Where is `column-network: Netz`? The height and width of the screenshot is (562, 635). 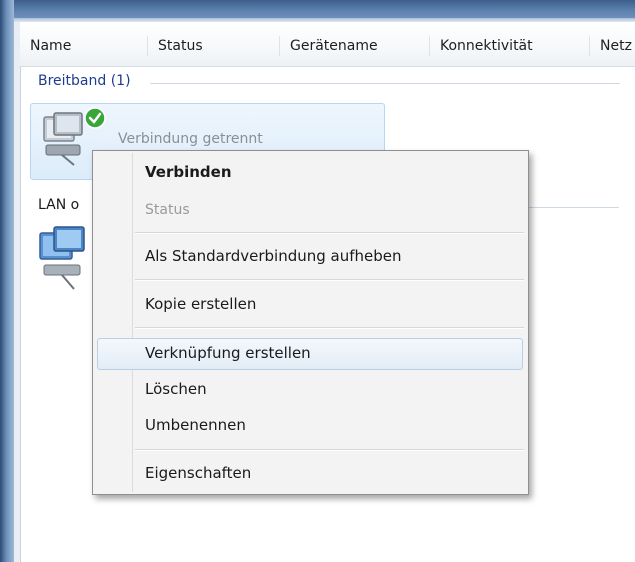 column-network: Netz is located at coordinates (612, 46).